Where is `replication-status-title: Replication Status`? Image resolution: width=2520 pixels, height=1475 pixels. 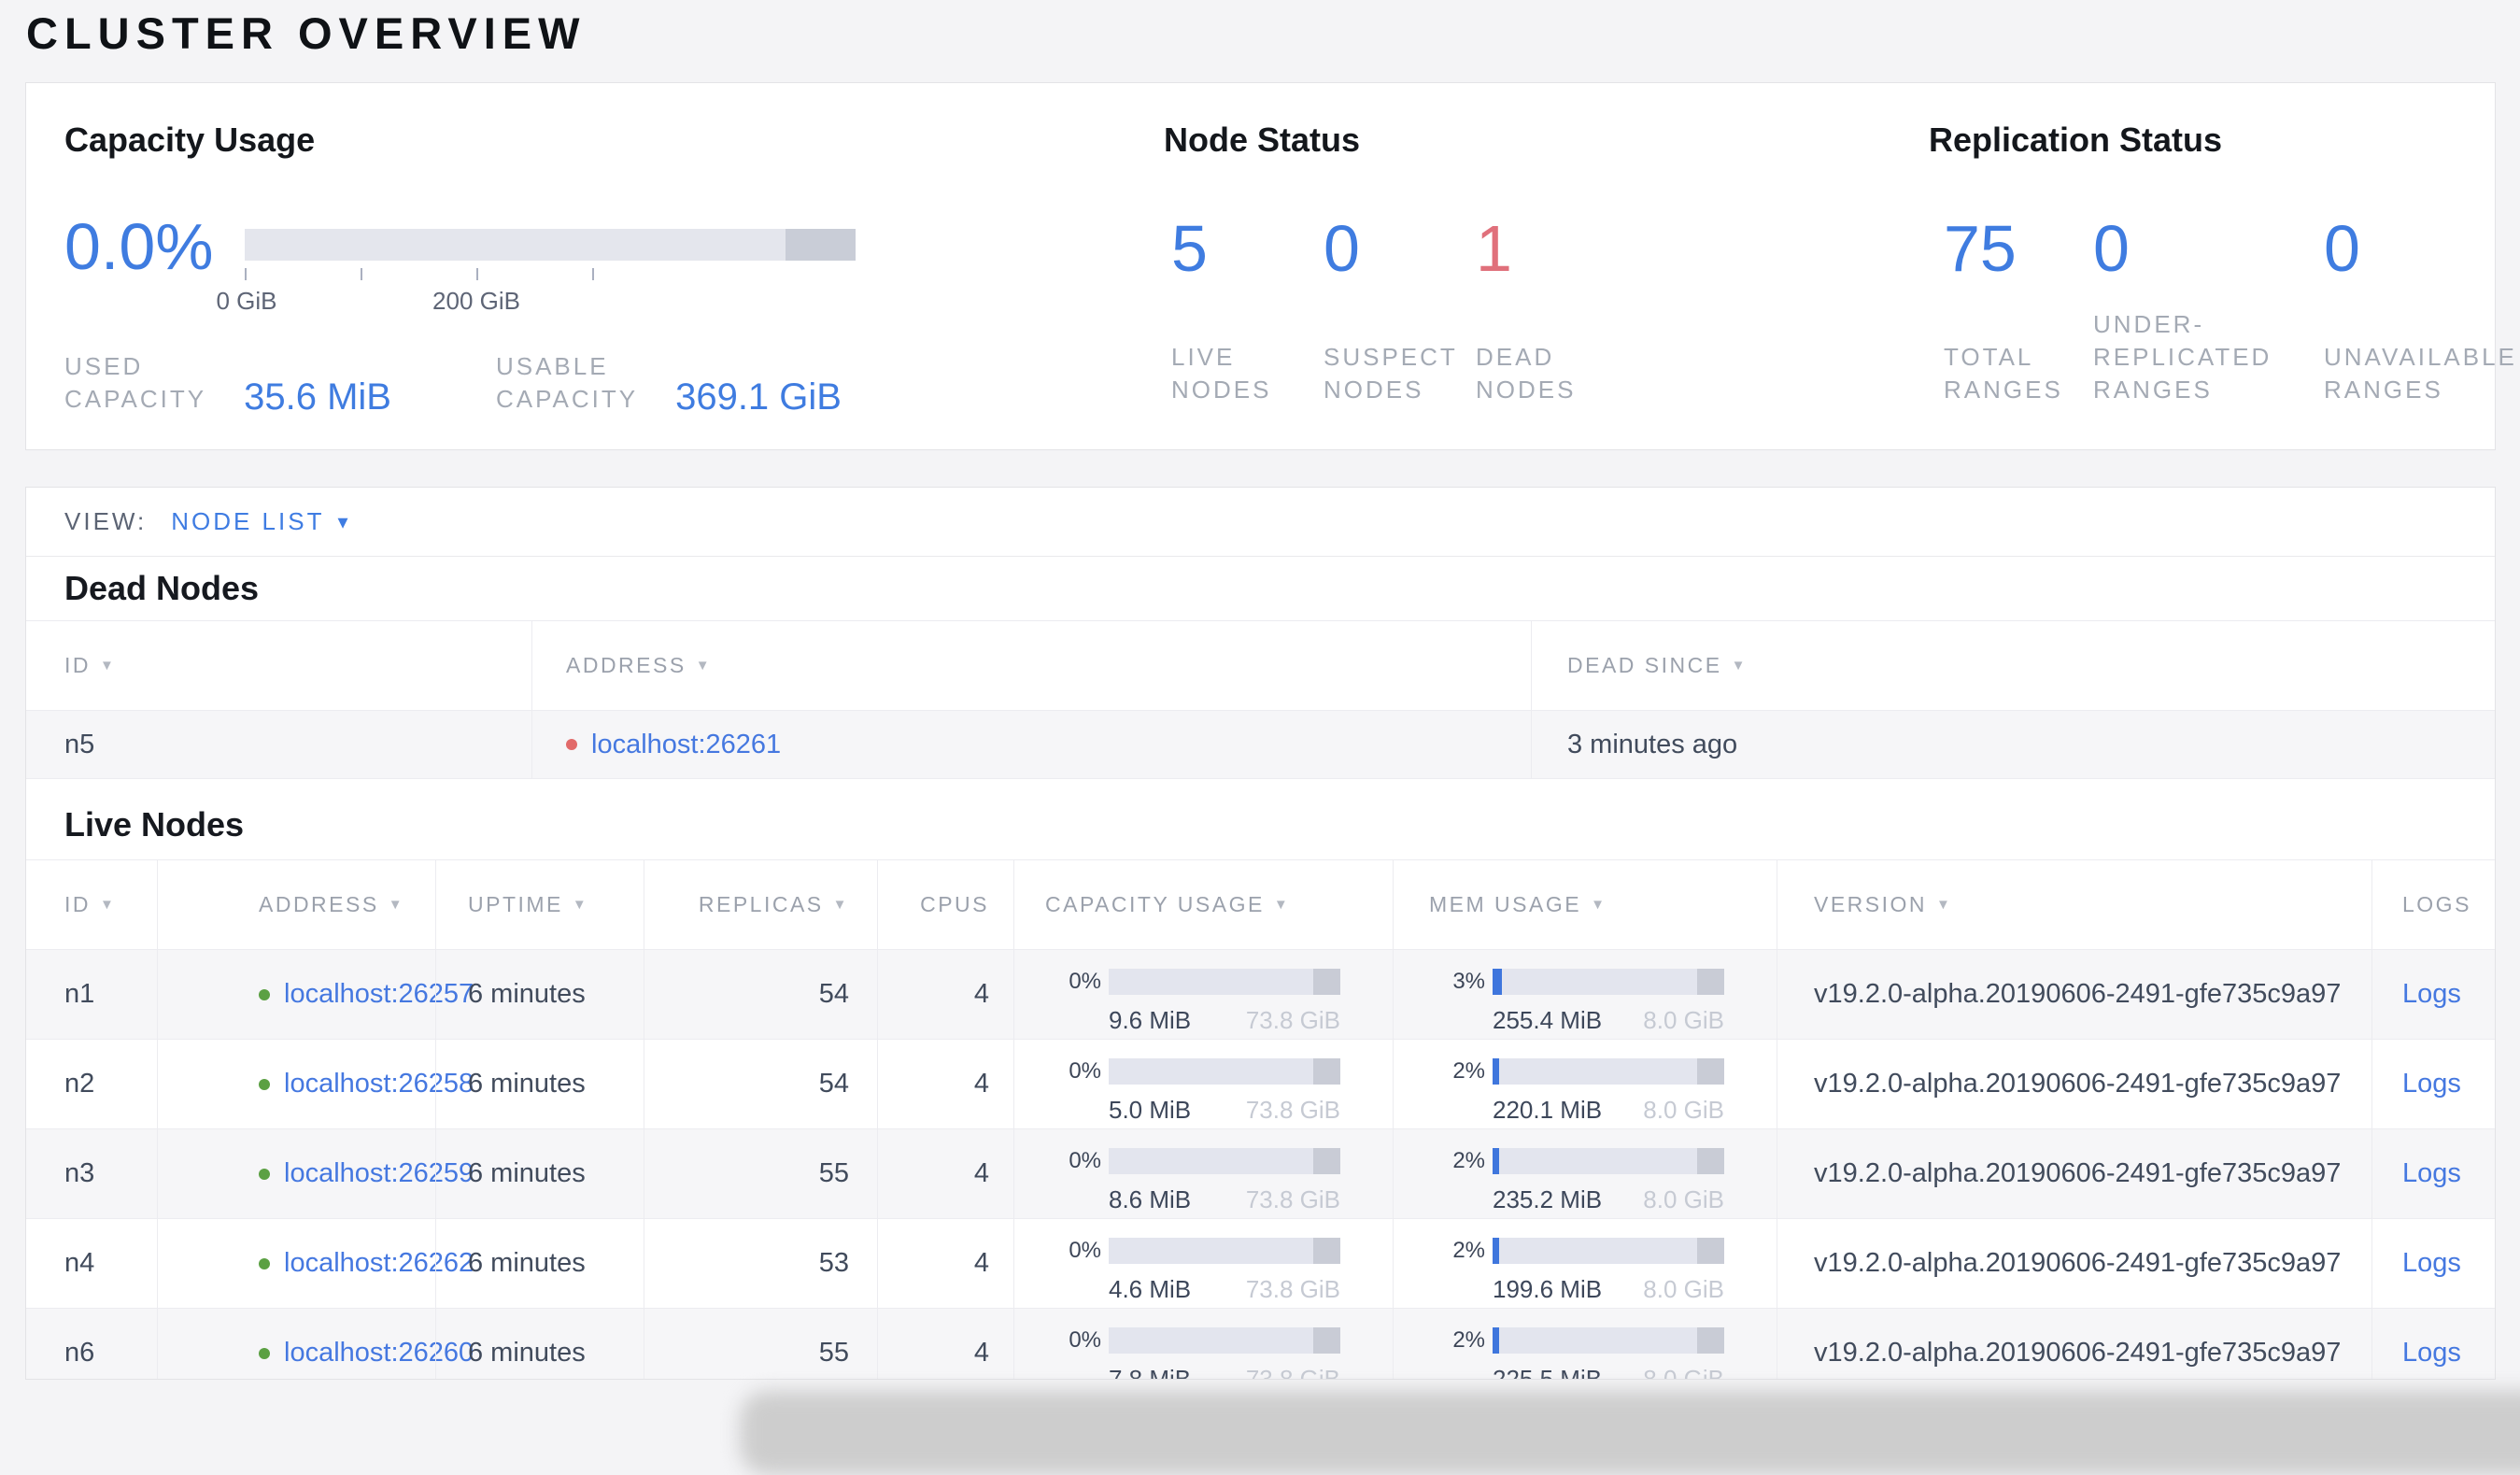
replication-status-title: Replication Status is located at coordinates (2076, 140).